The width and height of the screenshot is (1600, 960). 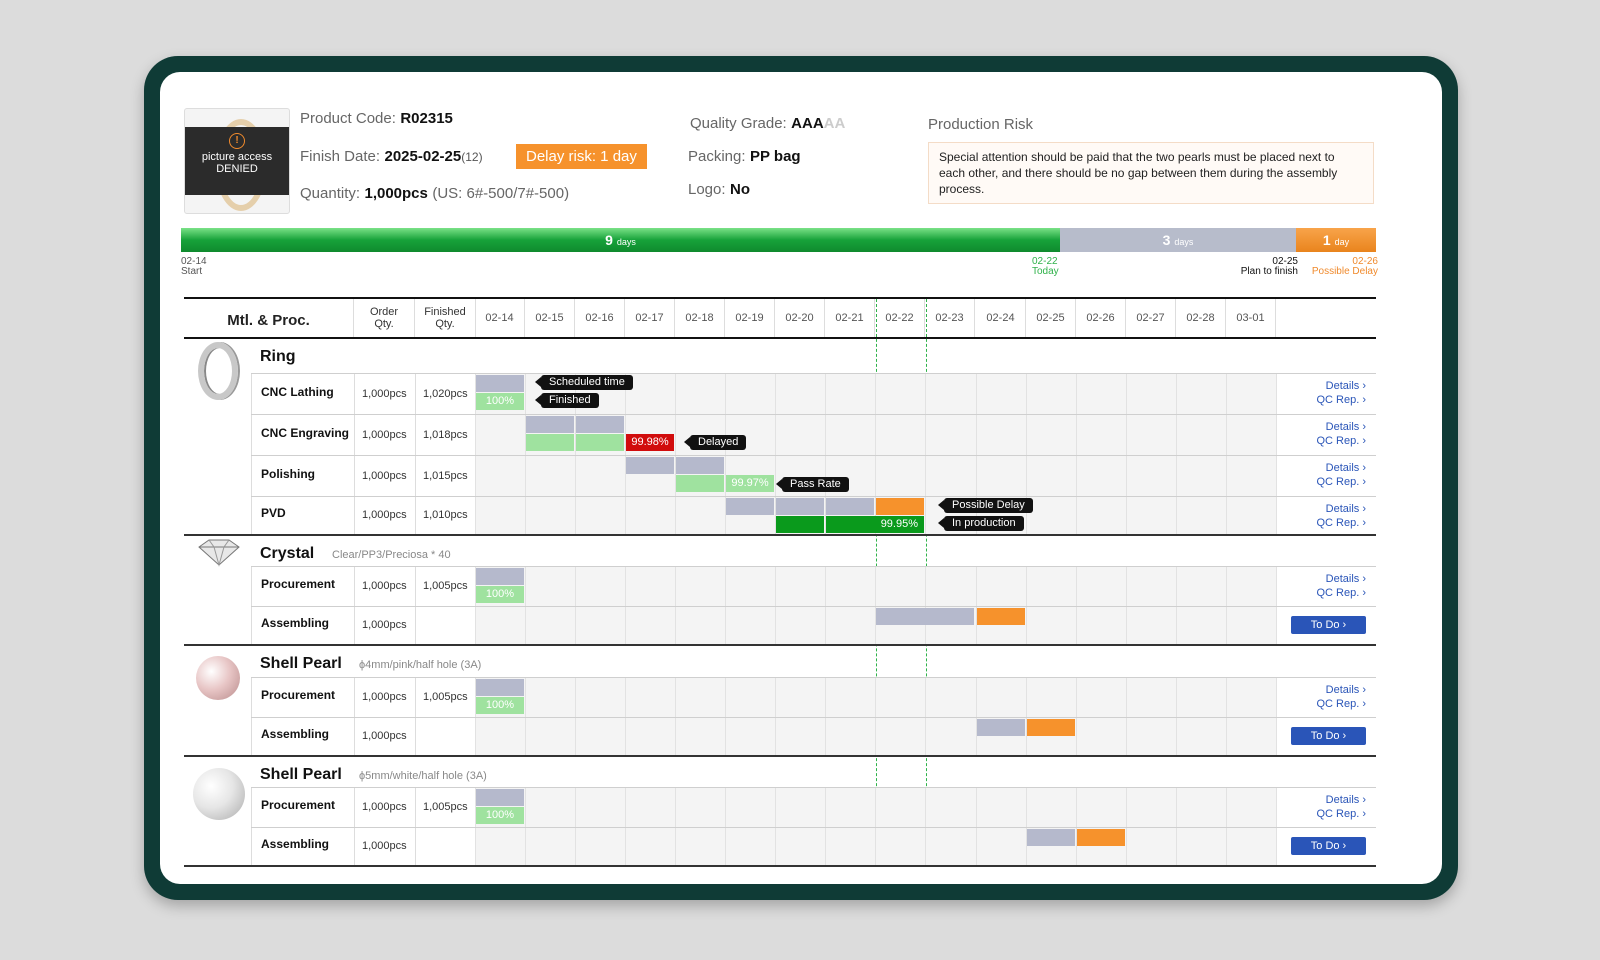 I want to click on packing: Packing: PP bag, so click(x=744, y=157).